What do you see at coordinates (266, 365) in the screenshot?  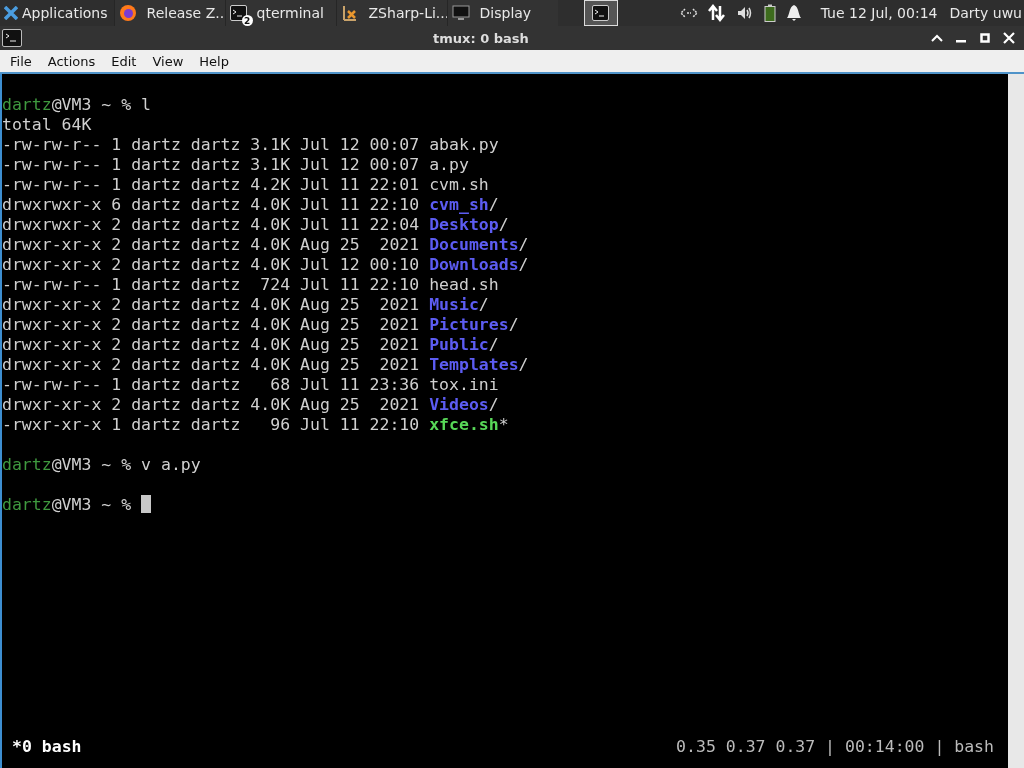 I see `listing-line: drwxr-xr-x 2 dartz dartz 4.0K Aug 25 2021 Templates/` at bounding box center [266, 365].